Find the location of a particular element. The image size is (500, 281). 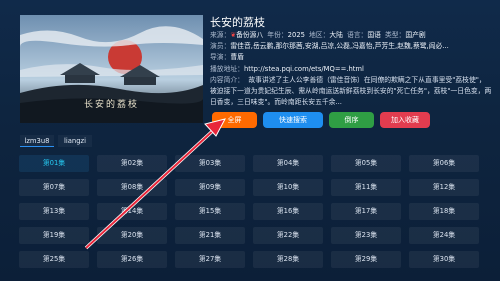

episode-button: 第17集 is located at coordinates (366, 211).